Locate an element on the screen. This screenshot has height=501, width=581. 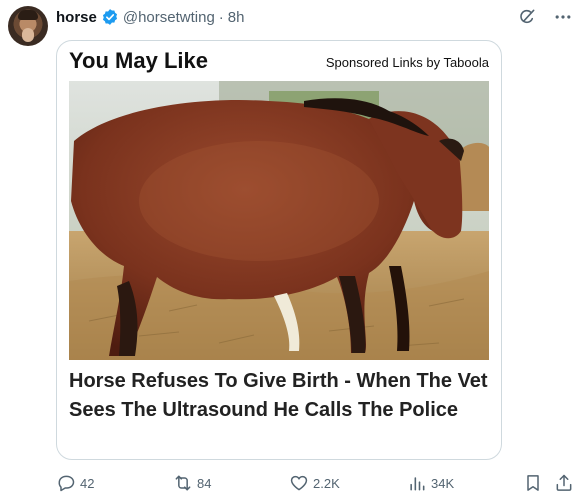
repost-count: 84 is located at coordinates (204, 483).